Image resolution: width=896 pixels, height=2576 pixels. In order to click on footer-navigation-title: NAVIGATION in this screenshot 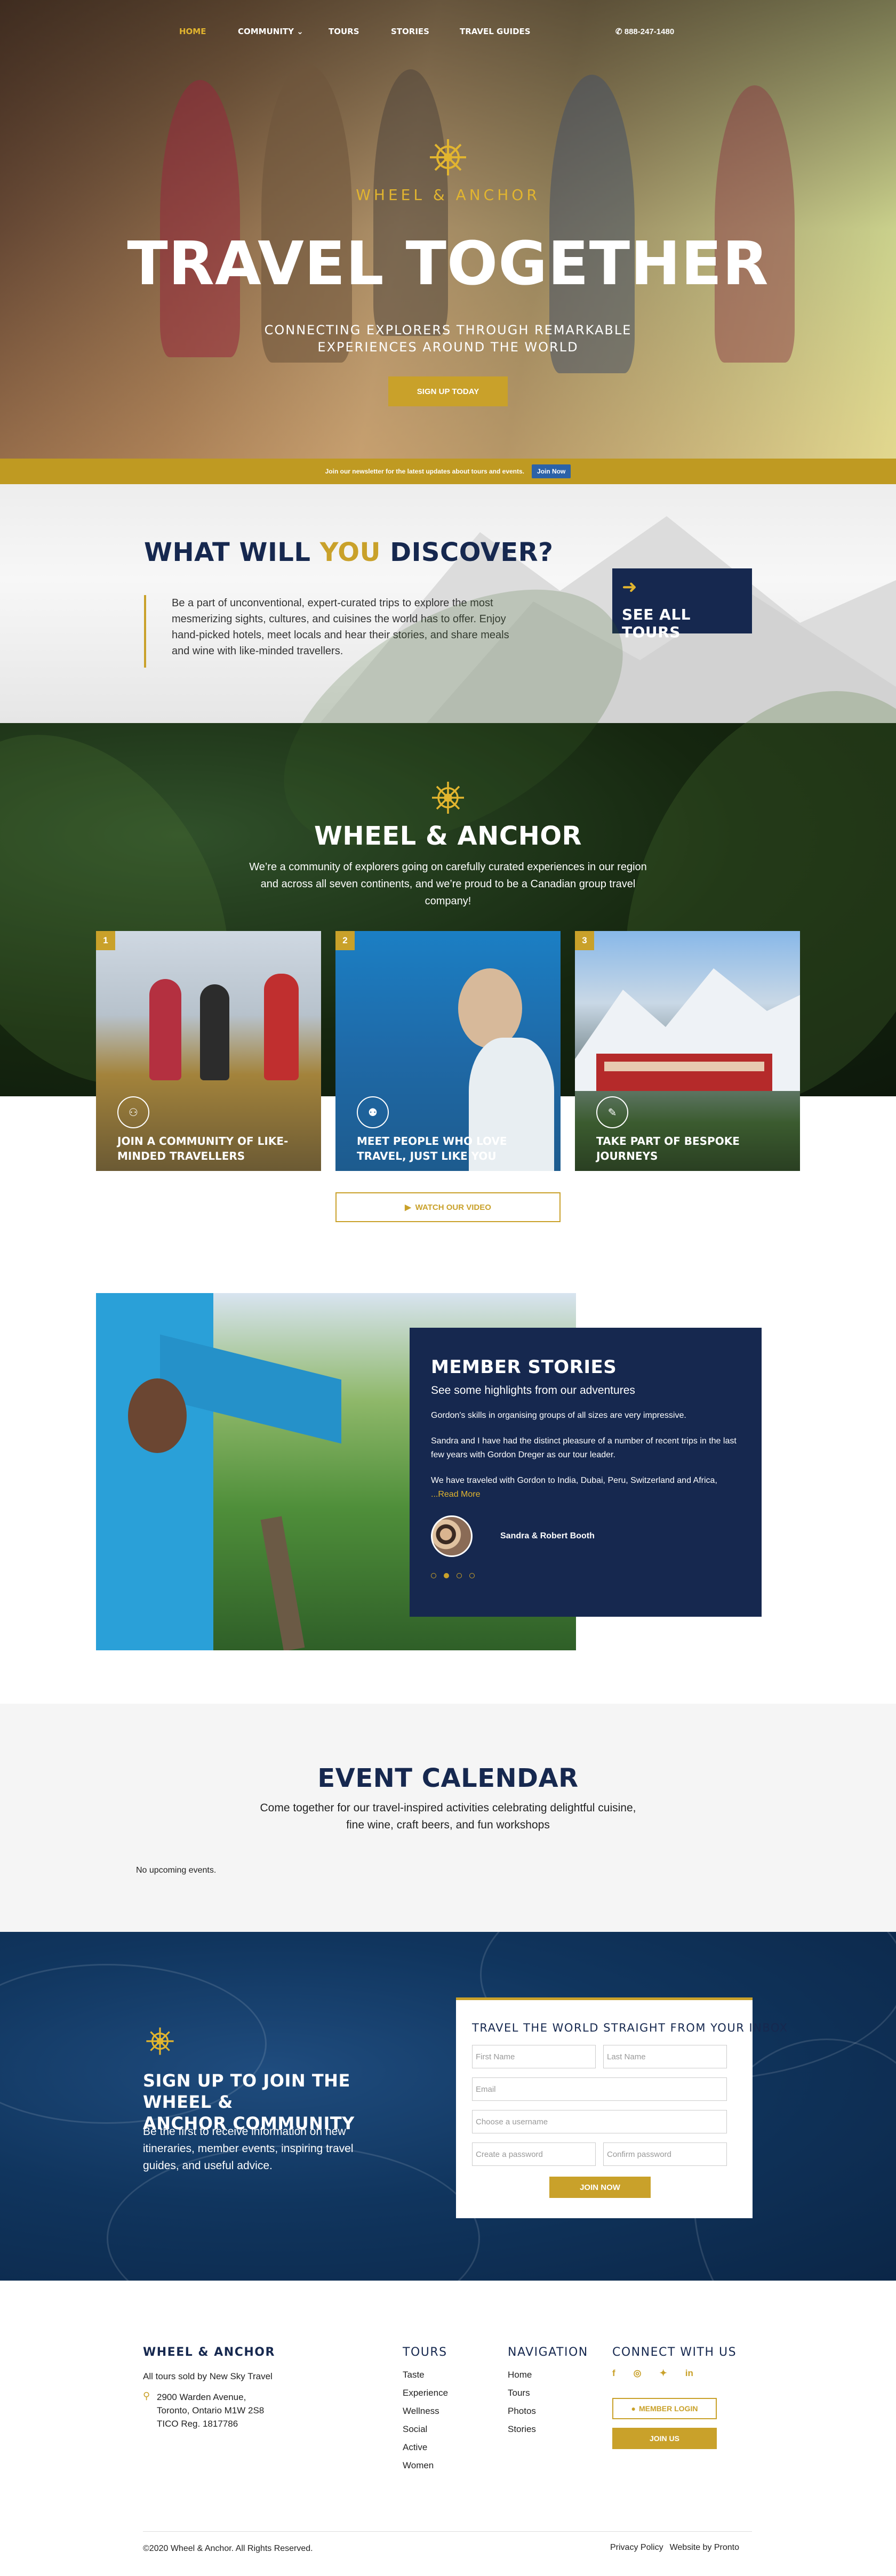, I will do `click(548, 2352)`.